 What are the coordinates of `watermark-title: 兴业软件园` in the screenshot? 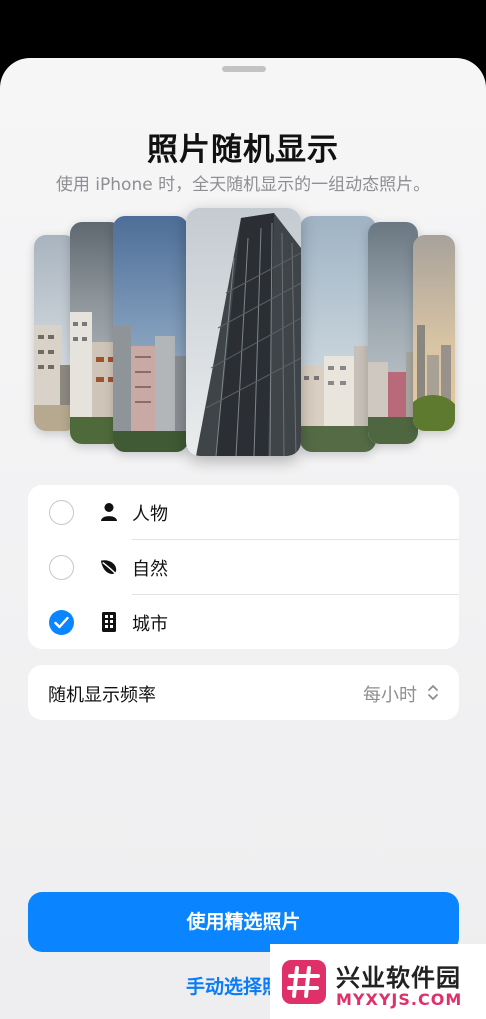 It's located at (398, 978).